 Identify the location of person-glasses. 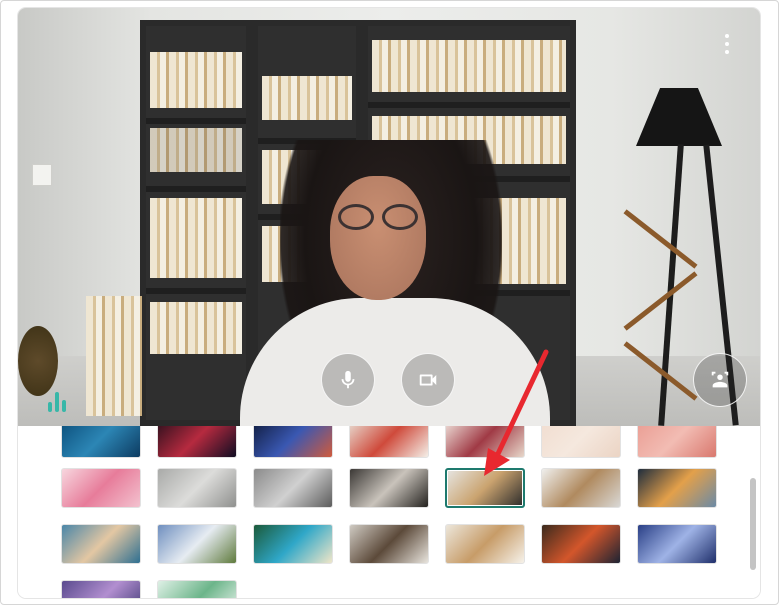
(379, 218).